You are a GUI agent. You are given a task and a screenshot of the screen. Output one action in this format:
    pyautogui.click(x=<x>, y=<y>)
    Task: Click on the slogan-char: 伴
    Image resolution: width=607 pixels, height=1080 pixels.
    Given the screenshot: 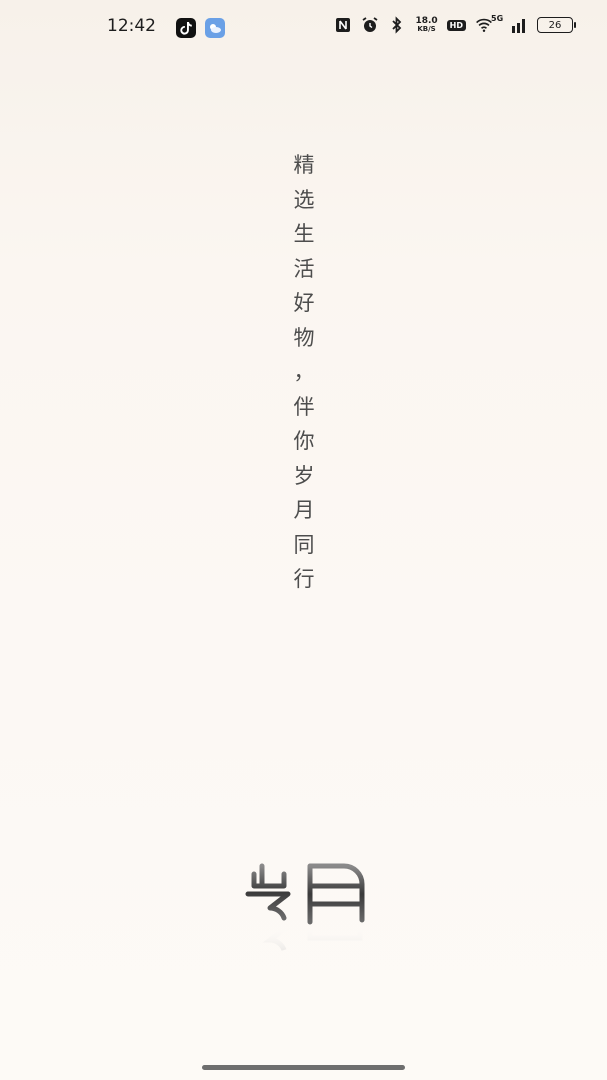 What is the action you would take?
    pyautogui.click(x=304, y=406)
    